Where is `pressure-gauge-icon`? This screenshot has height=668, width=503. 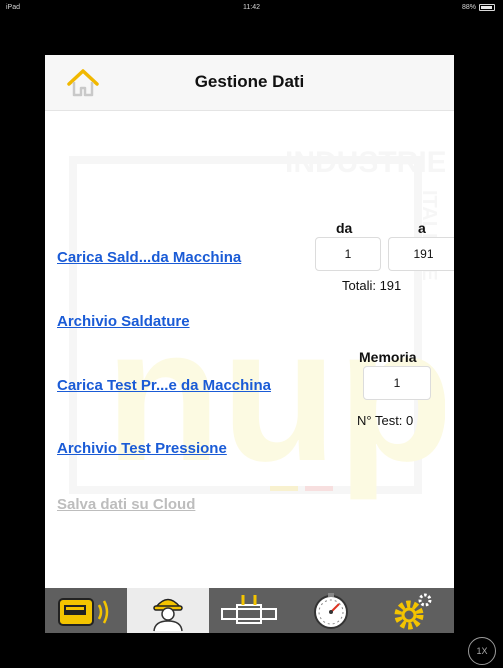 pressure-gauge-icon is located at coordinates (331, 610).